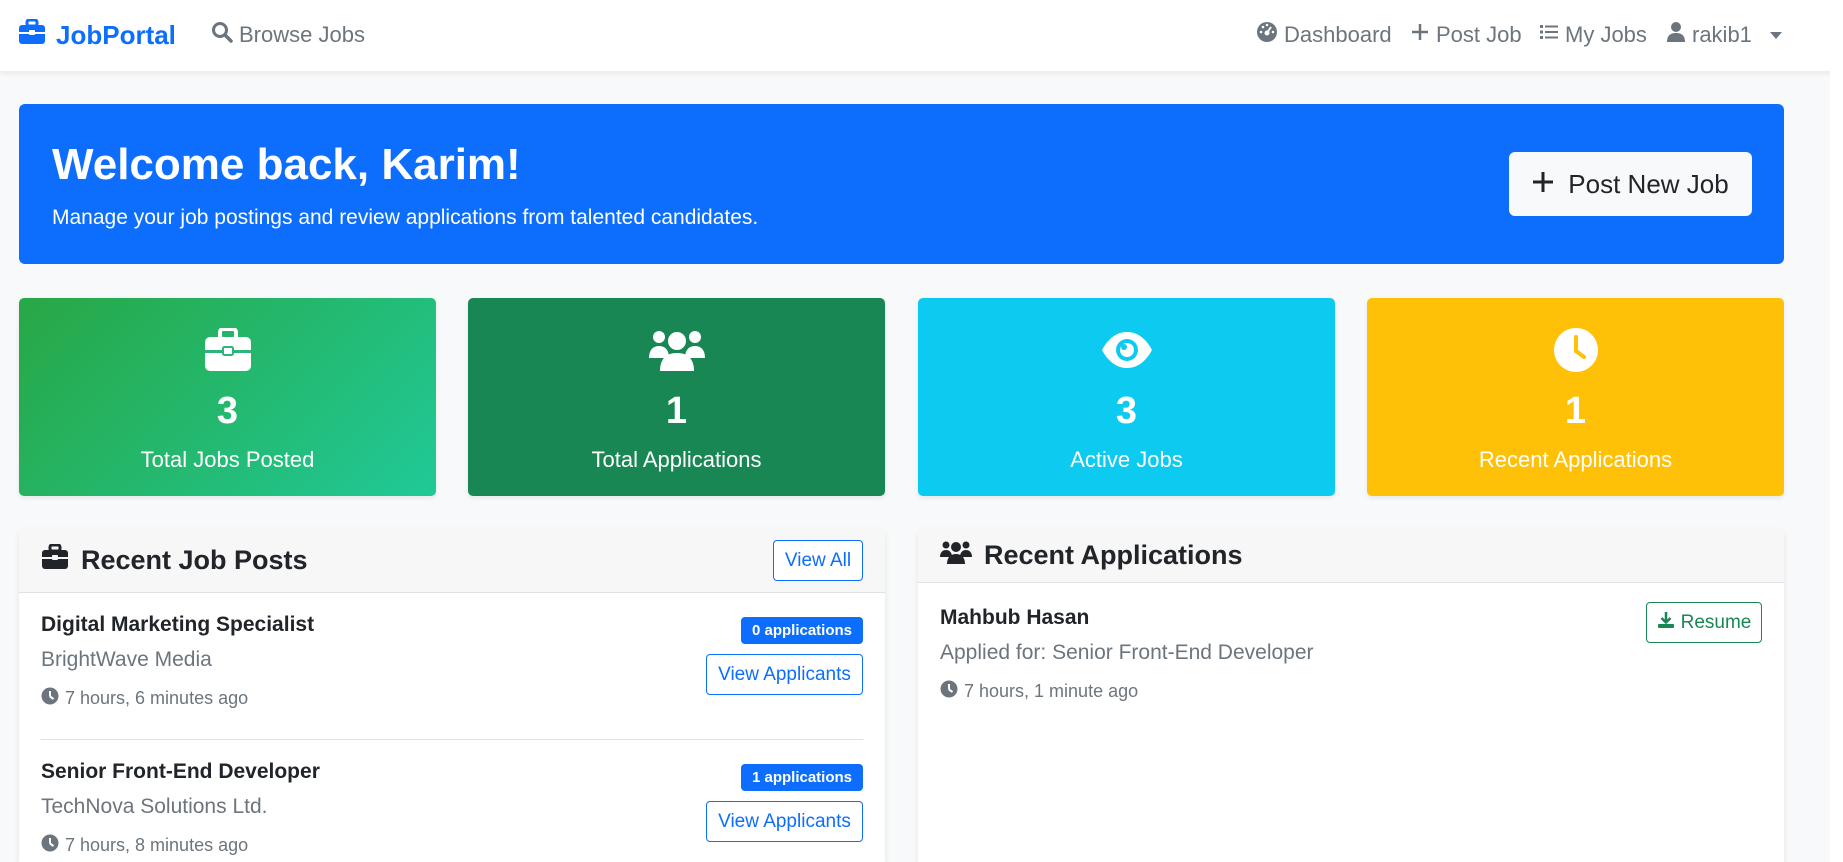 The height and width of the screenshot is (862, 1843). I want to click on applicant-name: Mahbub Hasan, so click(1015, 617).